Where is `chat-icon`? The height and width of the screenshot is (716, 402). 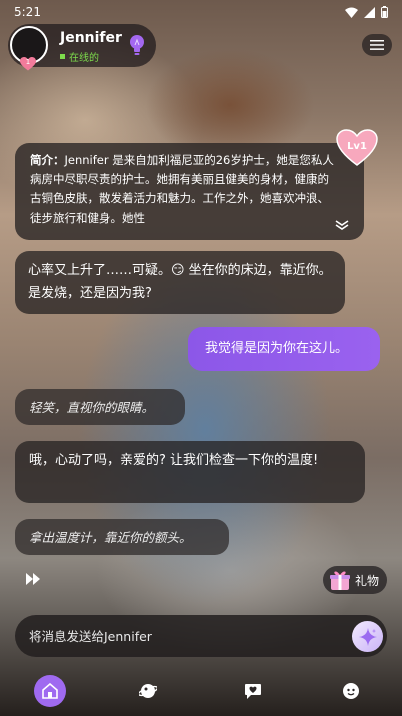 chat-icon is located at coordinates (253, 691).